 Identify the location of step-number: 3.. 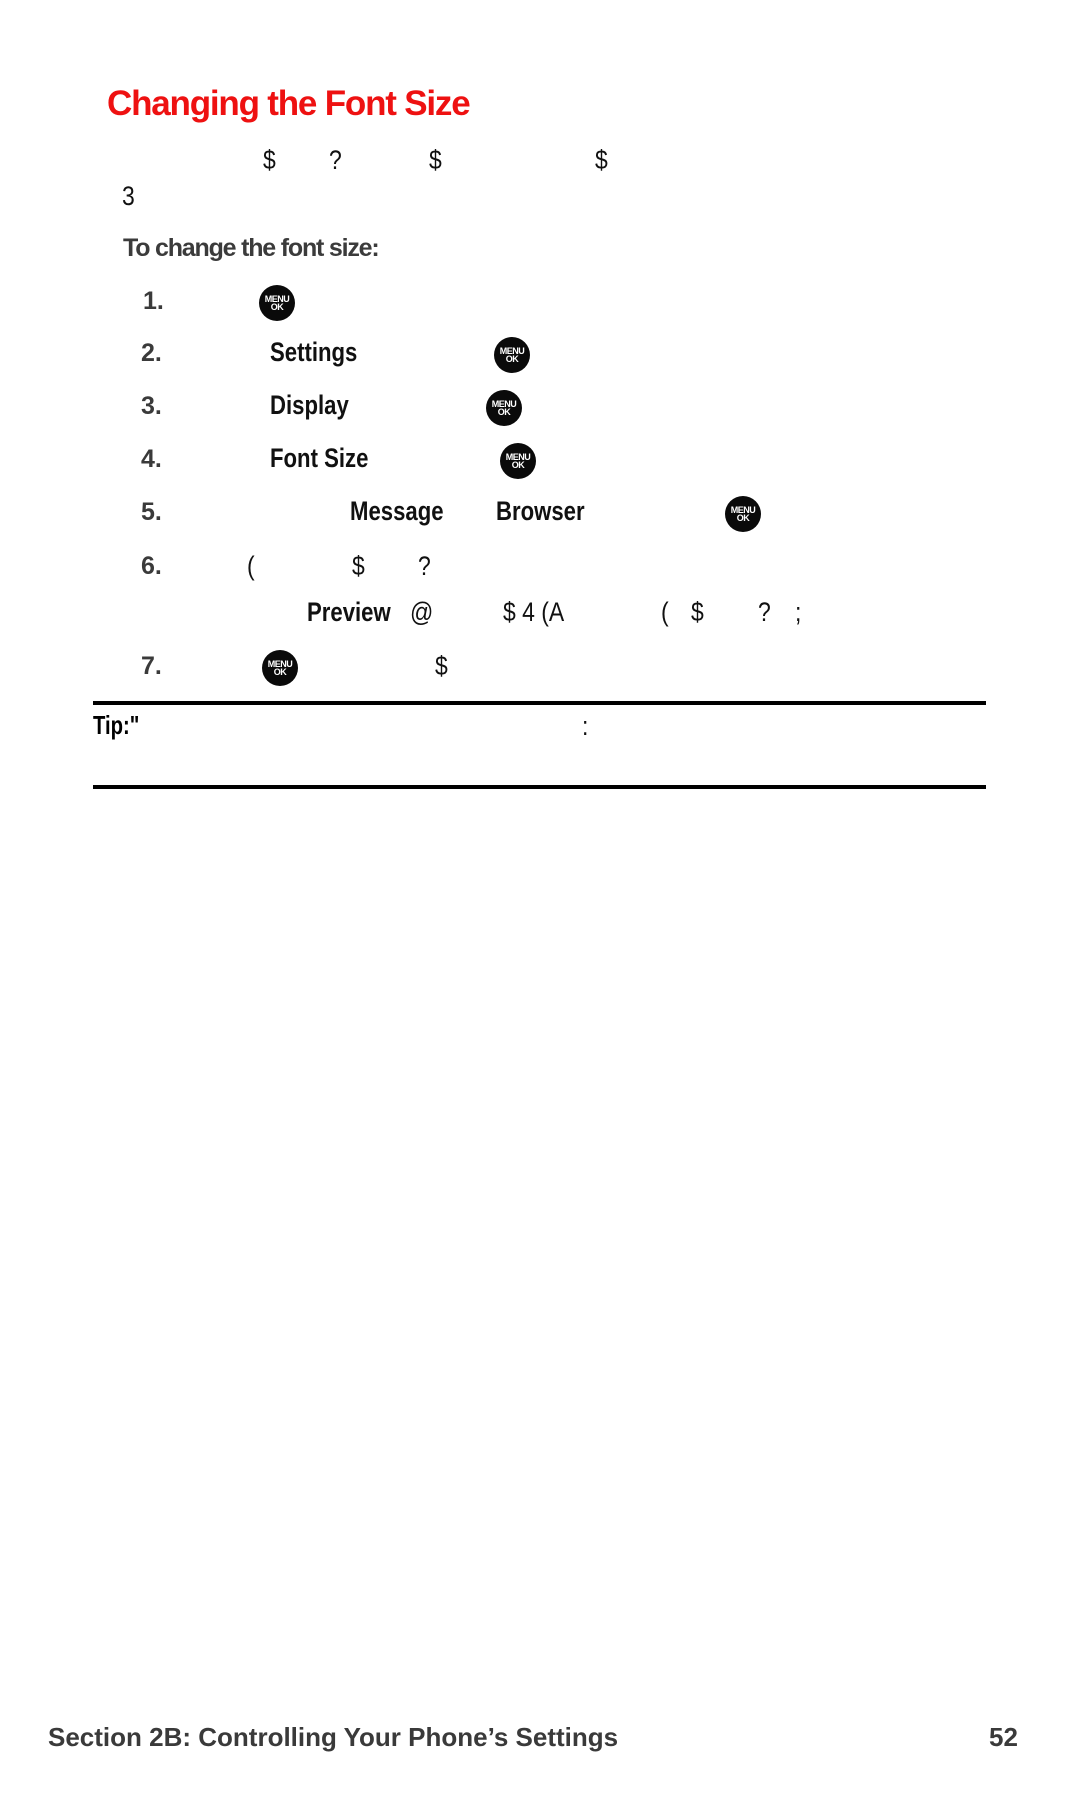
(151, 406).